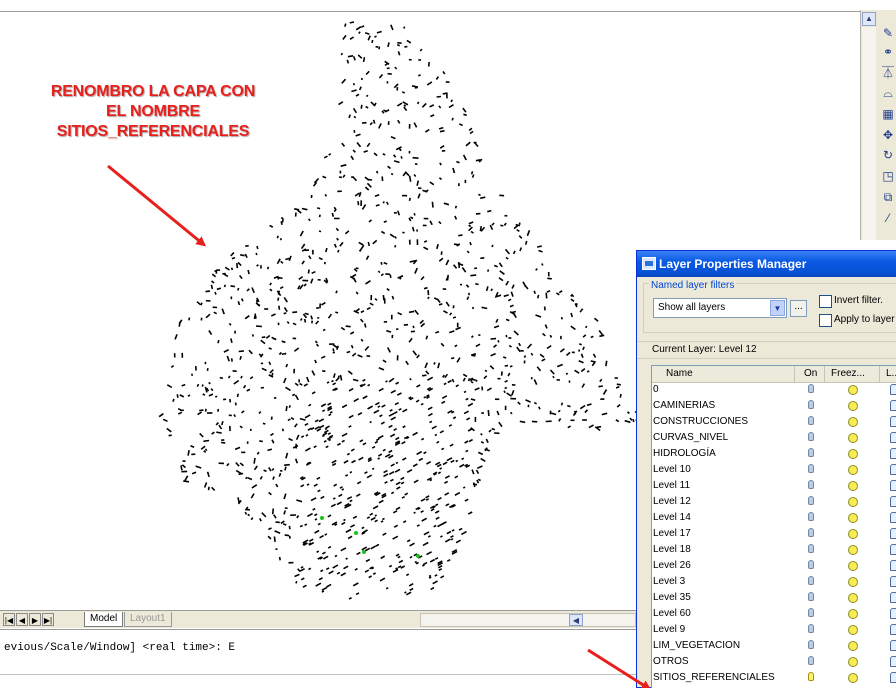 This screenshot has height=688, width=896. What do you see at coordinates (869, 133) in the screenshot?
I see `vertical-scrollbar` at bounding box center [869, 133].